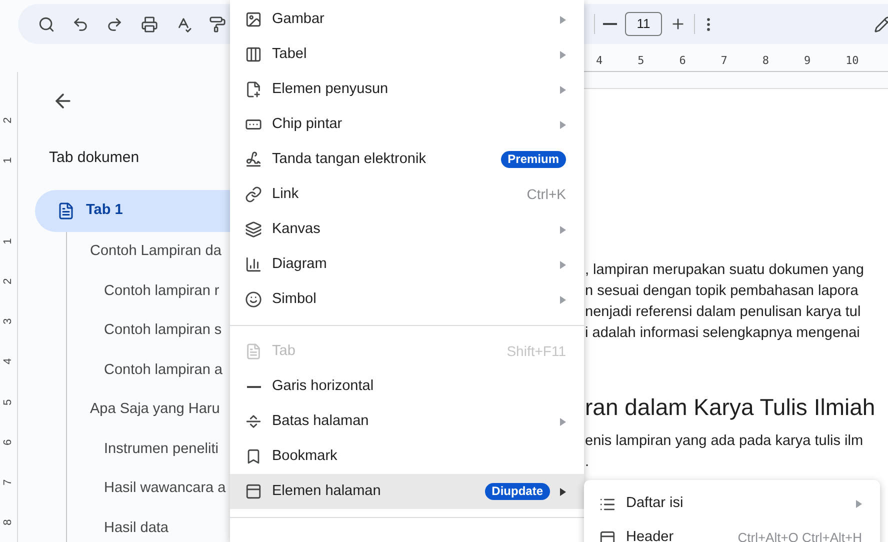 The width and height of the screenshot is (888, 542). I want to click on section-heading: ran dalam Karya Tulis Ilmiah, so click(730, 407).